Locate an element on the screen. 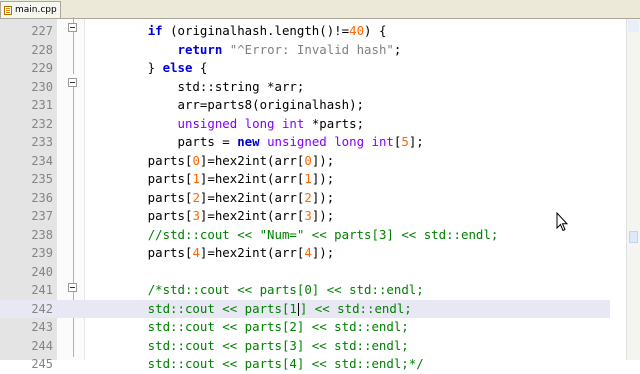 The image size is (640, 374). line-number: 235 is located at coordinates (42, 179).